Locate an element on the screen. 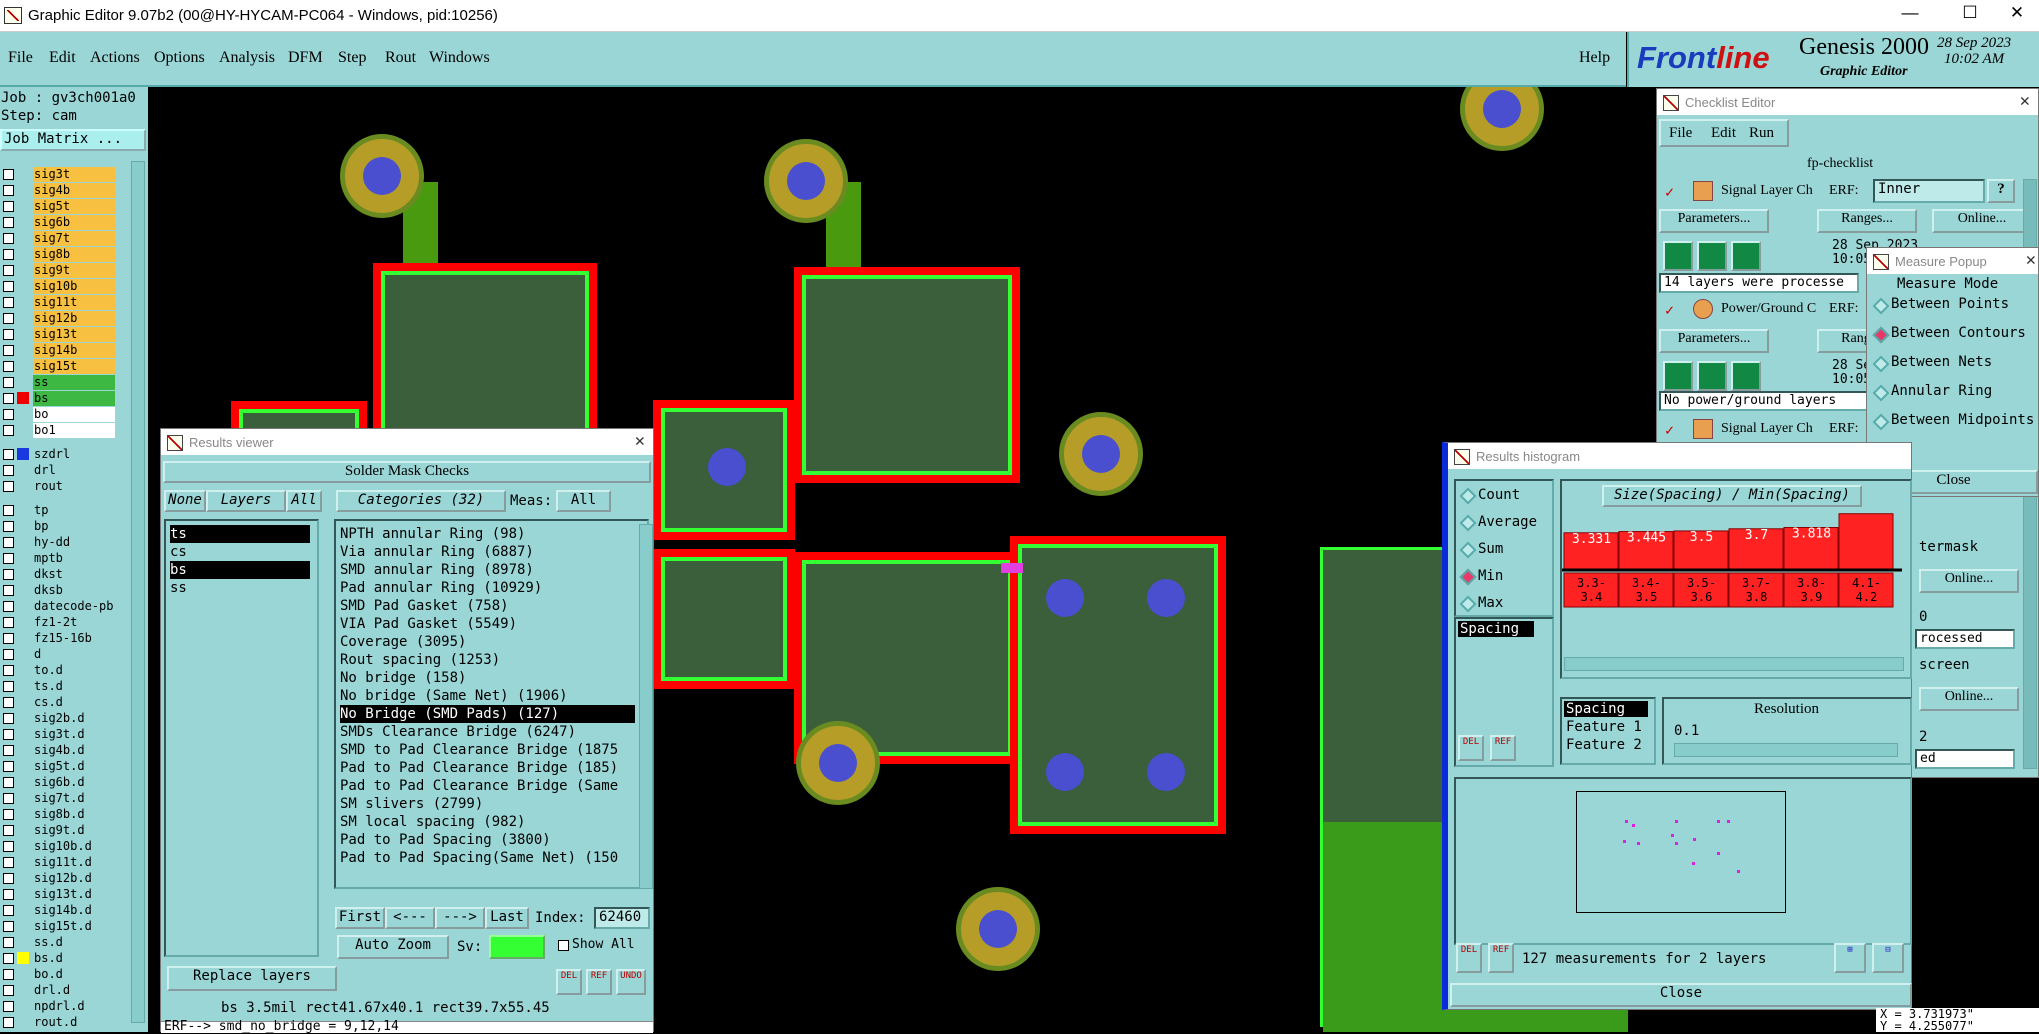 This screenshot has width=2039, height=1034. layer-item: sig9t is located at coordinates (74, 270).